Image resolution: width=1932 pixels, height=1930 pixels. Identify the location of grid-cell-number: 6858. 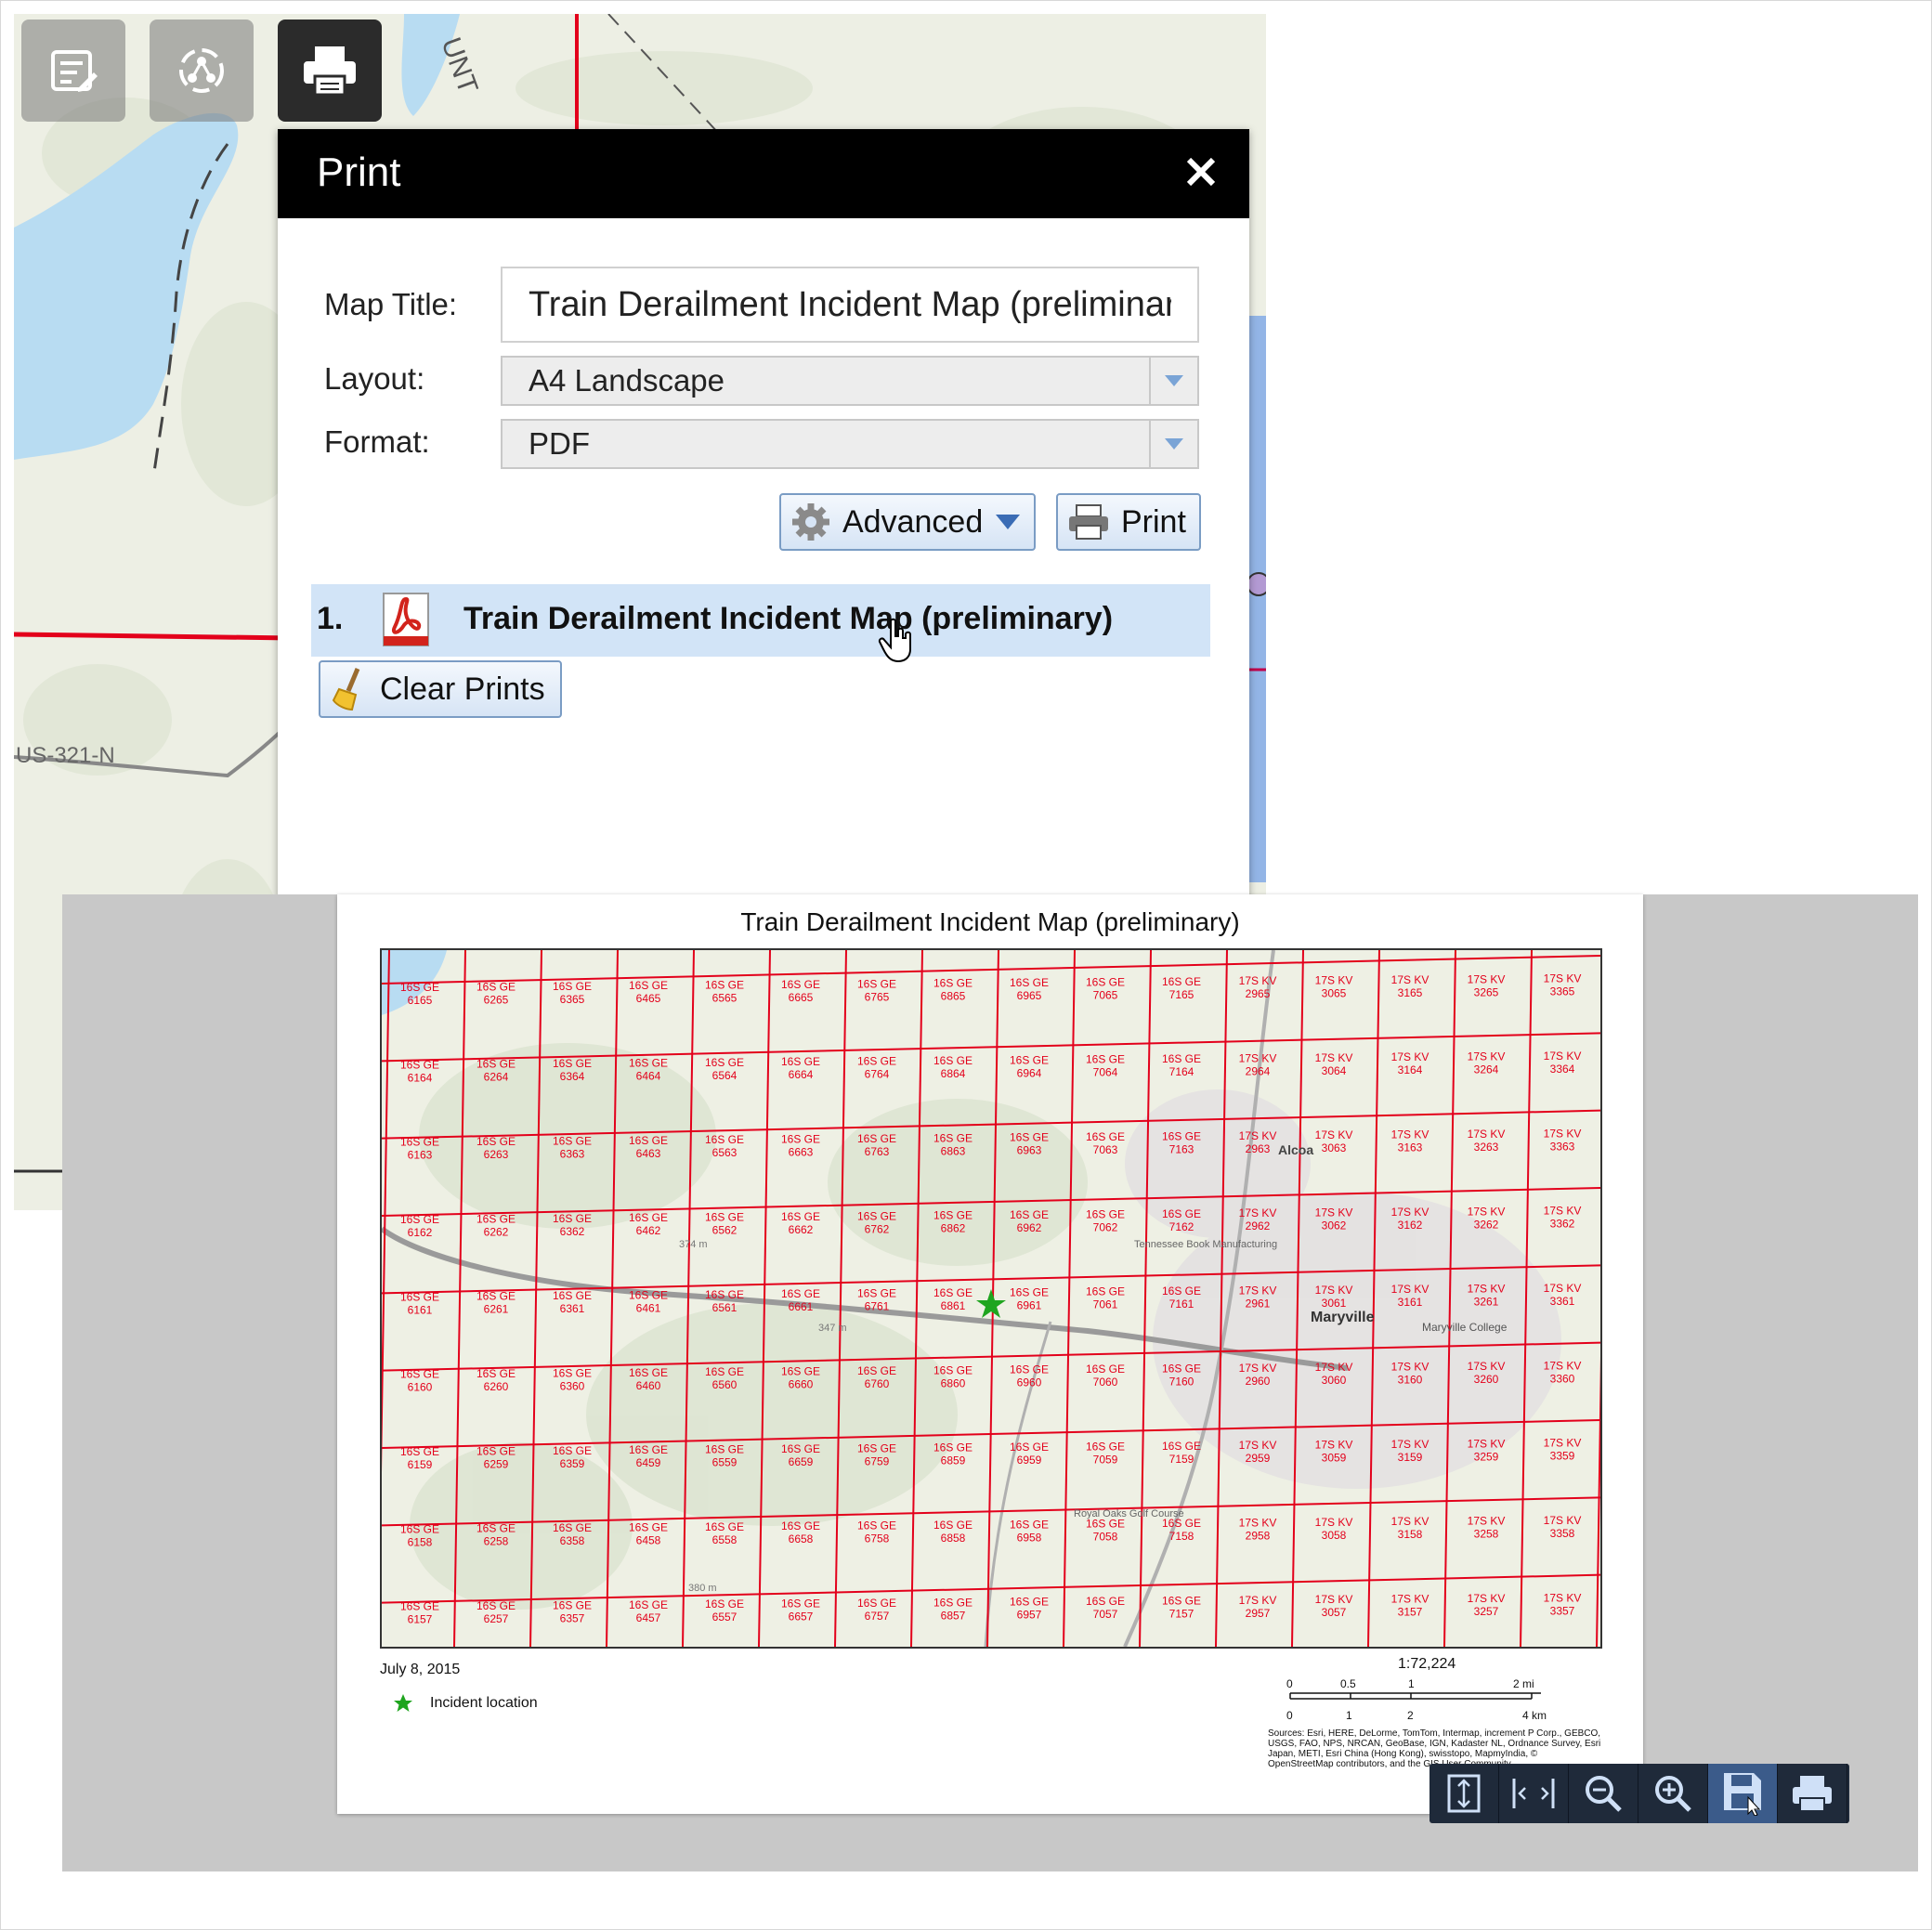
(953, 1539).